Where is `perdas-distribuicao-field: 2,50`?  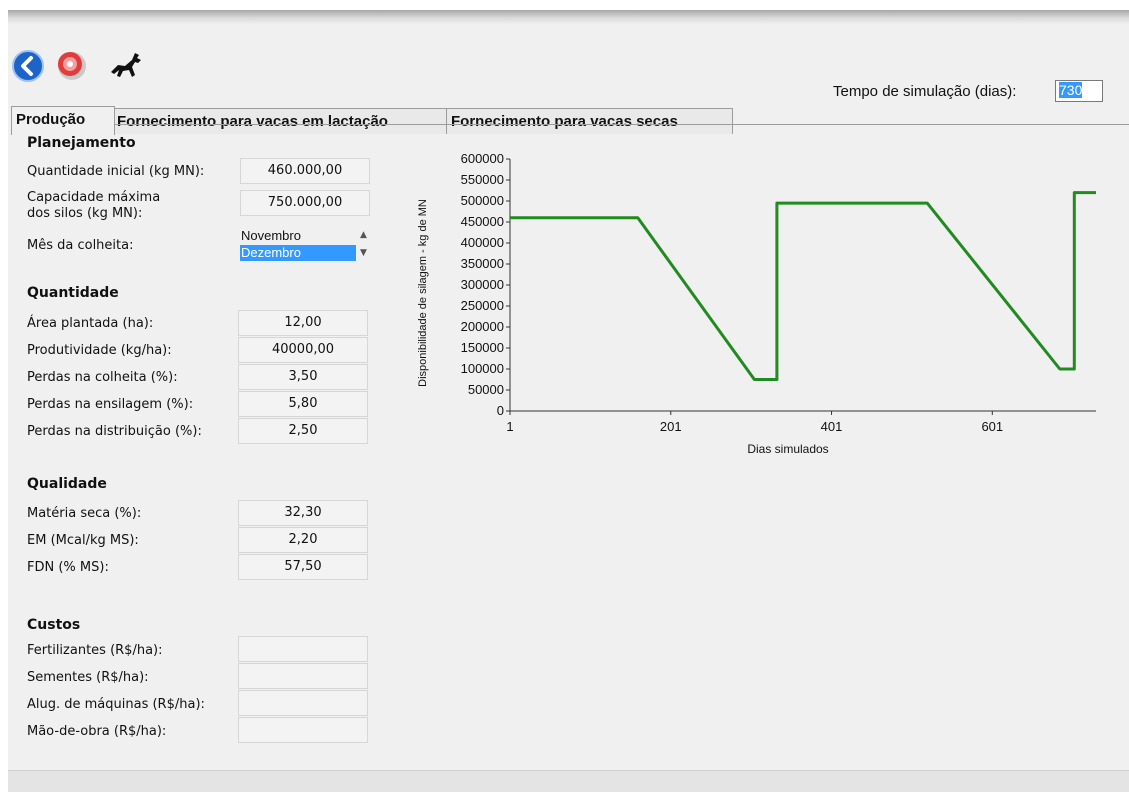
perdas-distribuicao-field: 2,50 is located at coordinates (303, 431).